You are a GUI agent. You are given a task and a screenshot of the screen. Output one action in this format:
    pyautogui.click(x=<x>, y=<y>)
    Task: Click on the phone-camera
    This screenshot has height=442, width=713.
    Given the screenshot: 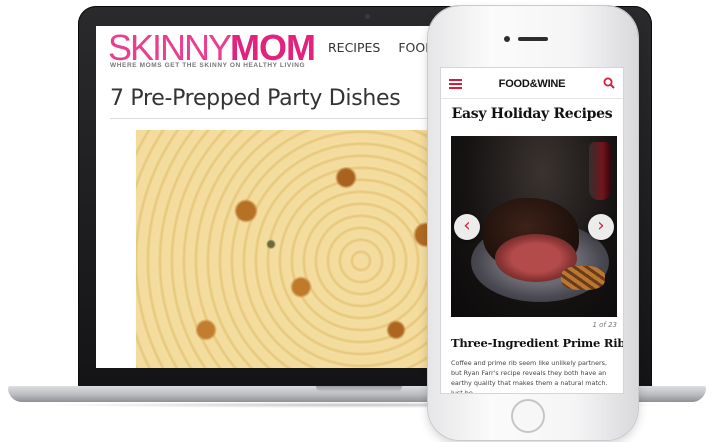 What is the action you would take?
    pyautogui.click(x=507, y=39)
    